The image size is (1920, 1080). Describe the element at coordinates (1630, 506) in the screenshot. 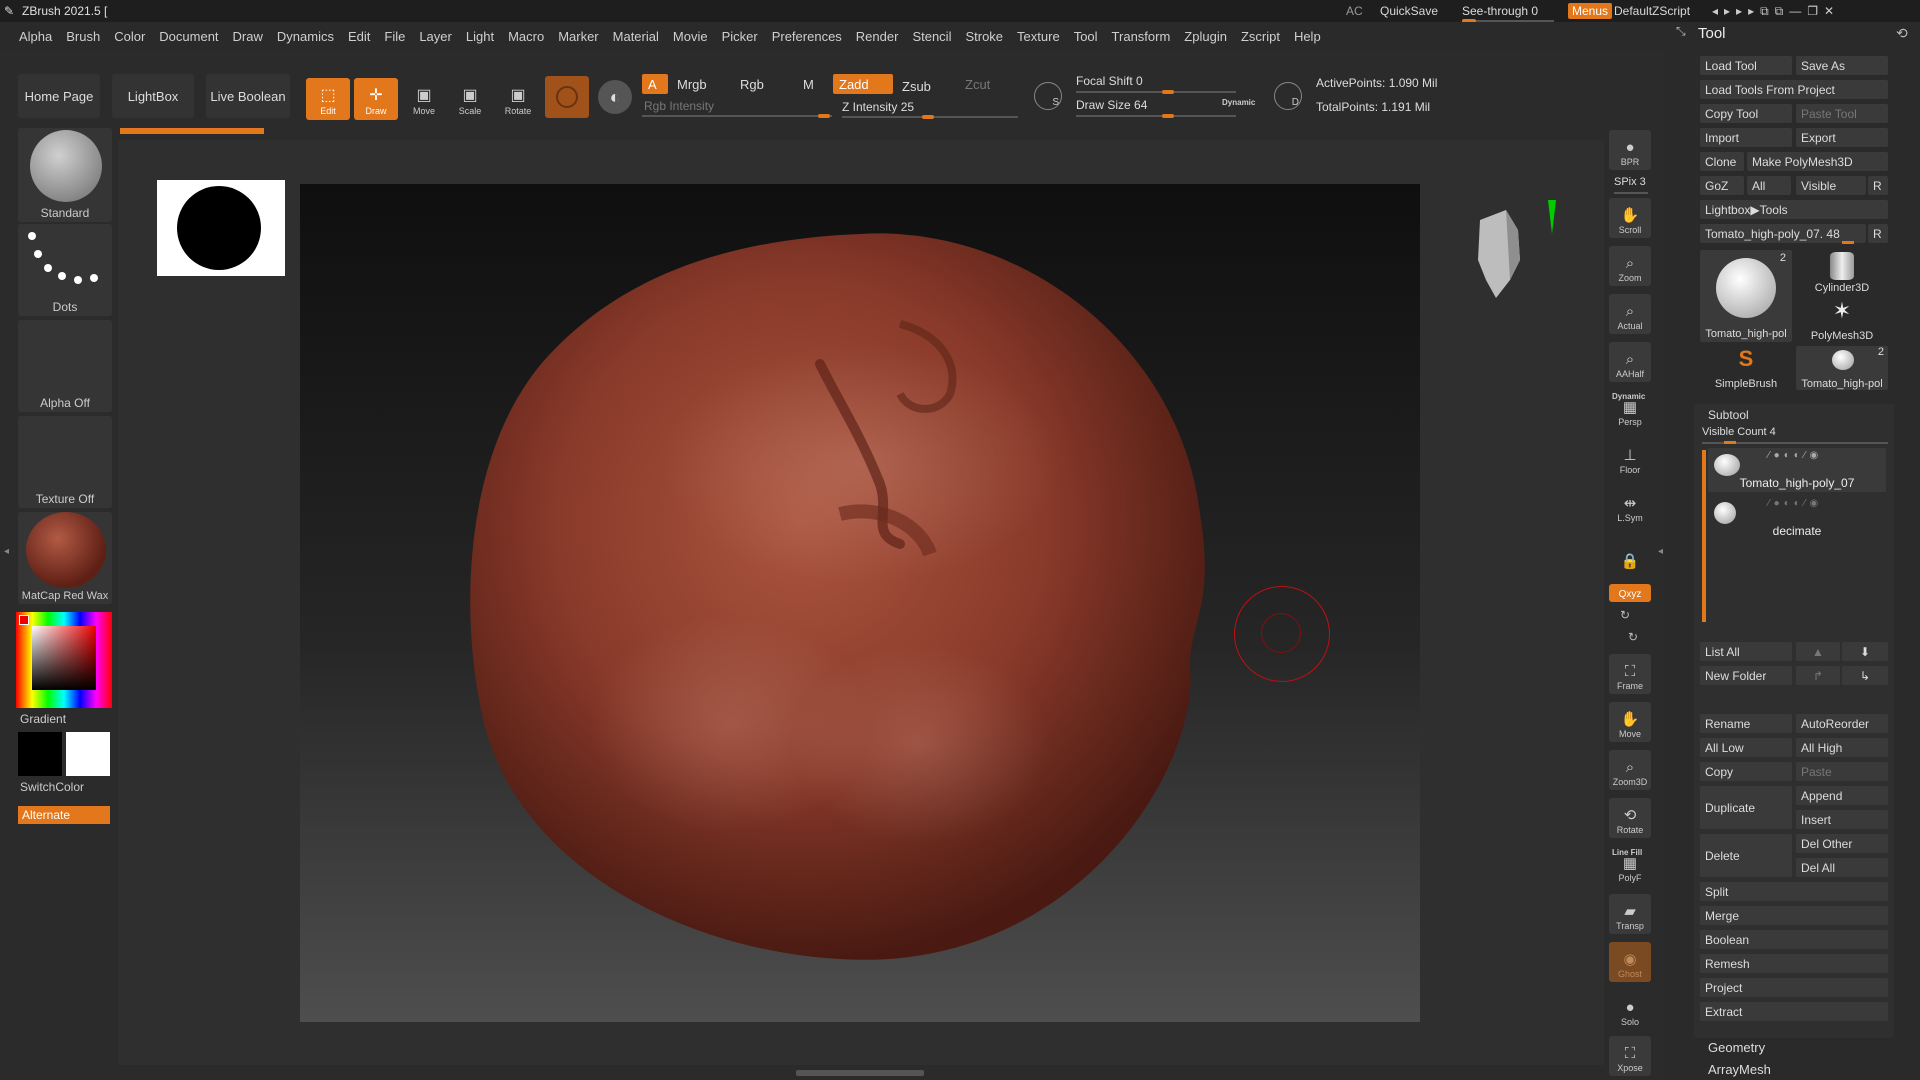

I see `lsym-button: ⇹ L.Sym` at that location.